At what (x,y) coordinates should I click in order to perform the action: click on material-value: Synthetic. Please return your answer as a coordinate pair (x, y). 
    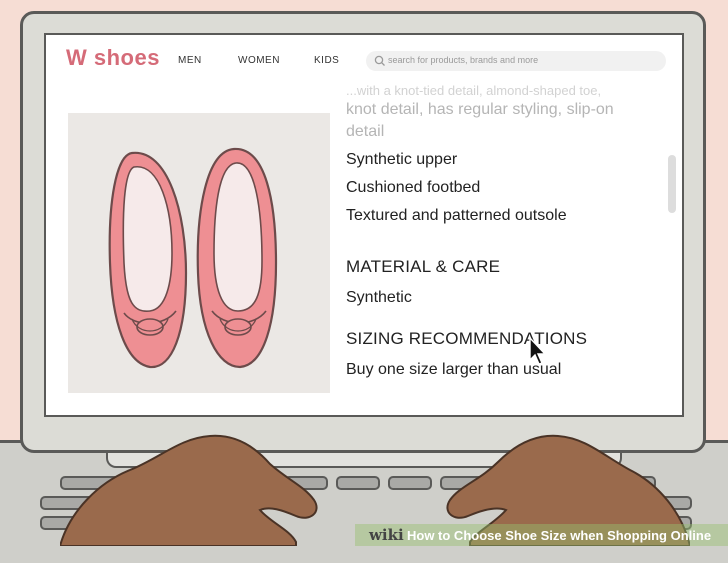
    Looking at the image, I should click on (379, 297).